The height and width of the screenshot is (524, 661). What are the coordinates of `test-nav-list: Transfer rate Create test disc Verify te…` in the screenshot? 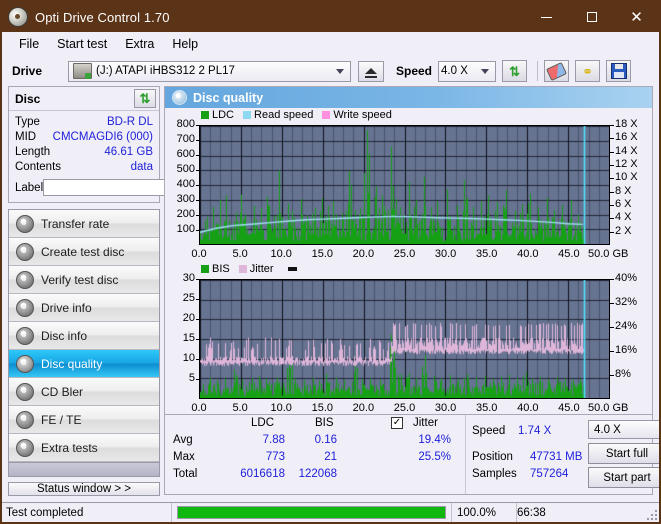 It's located at (84, 343).